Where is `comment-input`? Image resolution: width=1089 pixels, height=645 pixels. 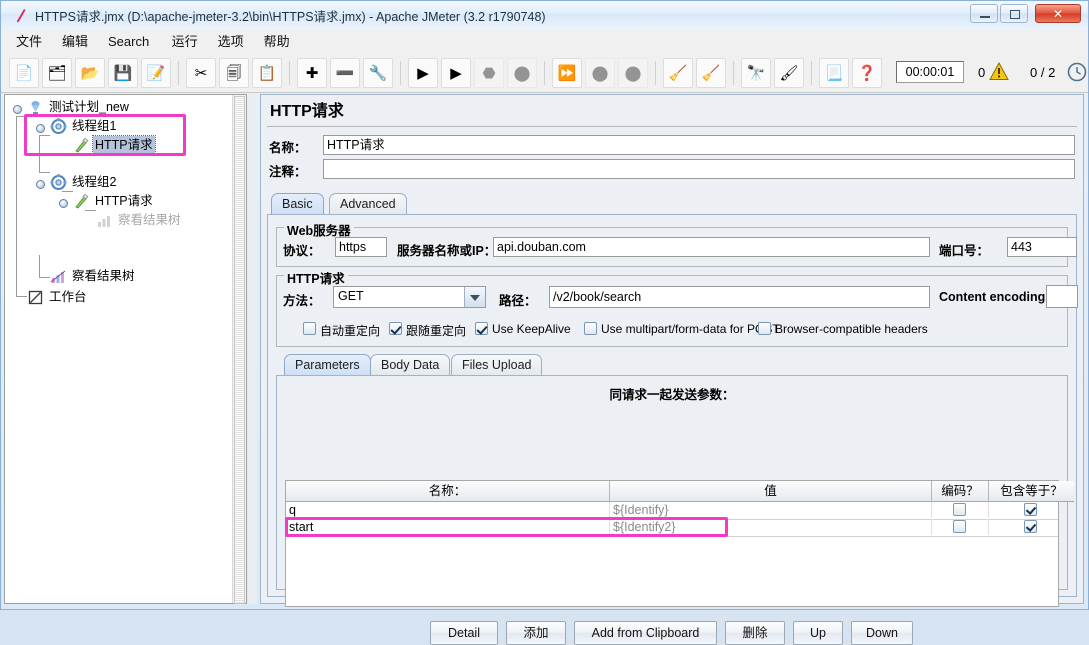
comment-input is located at coordinates (699, 169).